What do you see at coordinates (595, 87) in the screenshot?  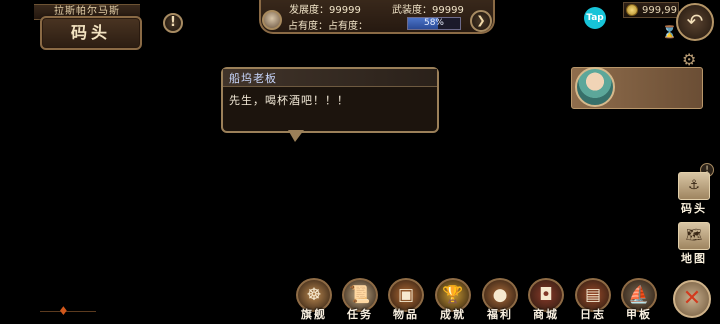 I see `npc-portrait` at bounding box center [595, 87].